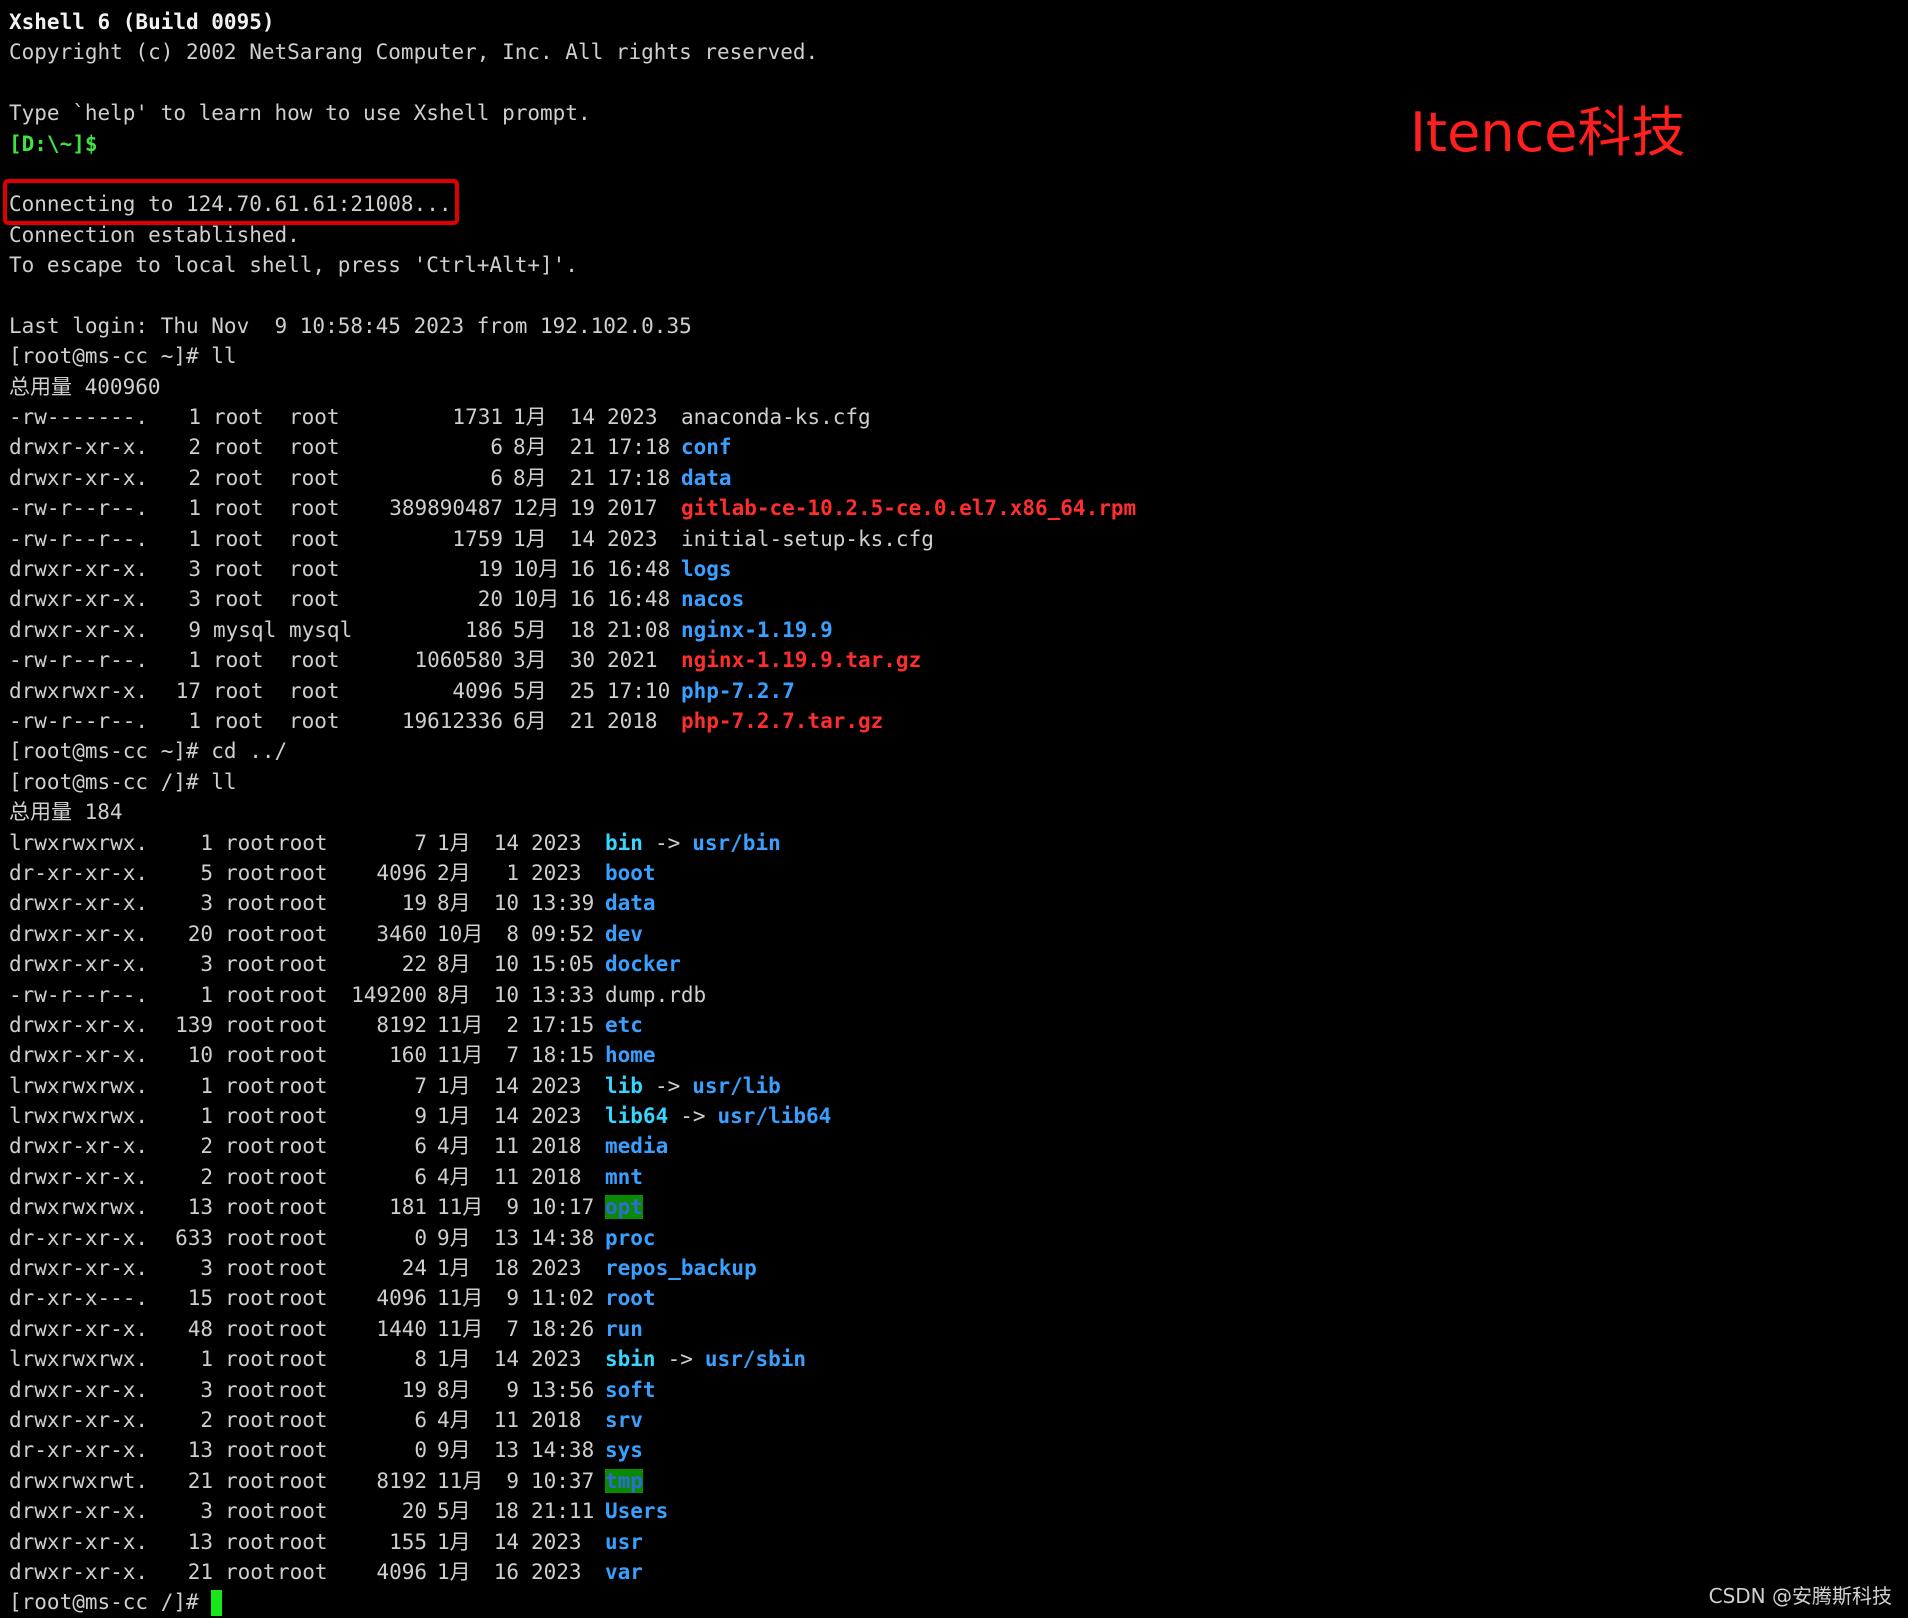 Image resolution: width=1908 pixels, height=1618 pixels. Describe the element at coordinates (949, 1298) in the screenshot. I see `file-row: dr-xr-x---. 15 rootroot 4096 11月 9 11:02 root` at that location.